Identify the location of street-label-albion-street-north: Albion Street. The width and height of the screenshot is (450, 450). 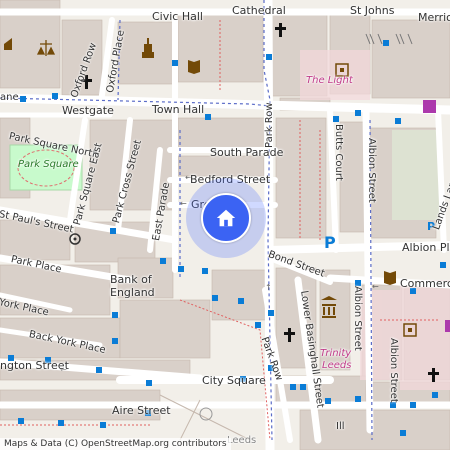
(371, 170).